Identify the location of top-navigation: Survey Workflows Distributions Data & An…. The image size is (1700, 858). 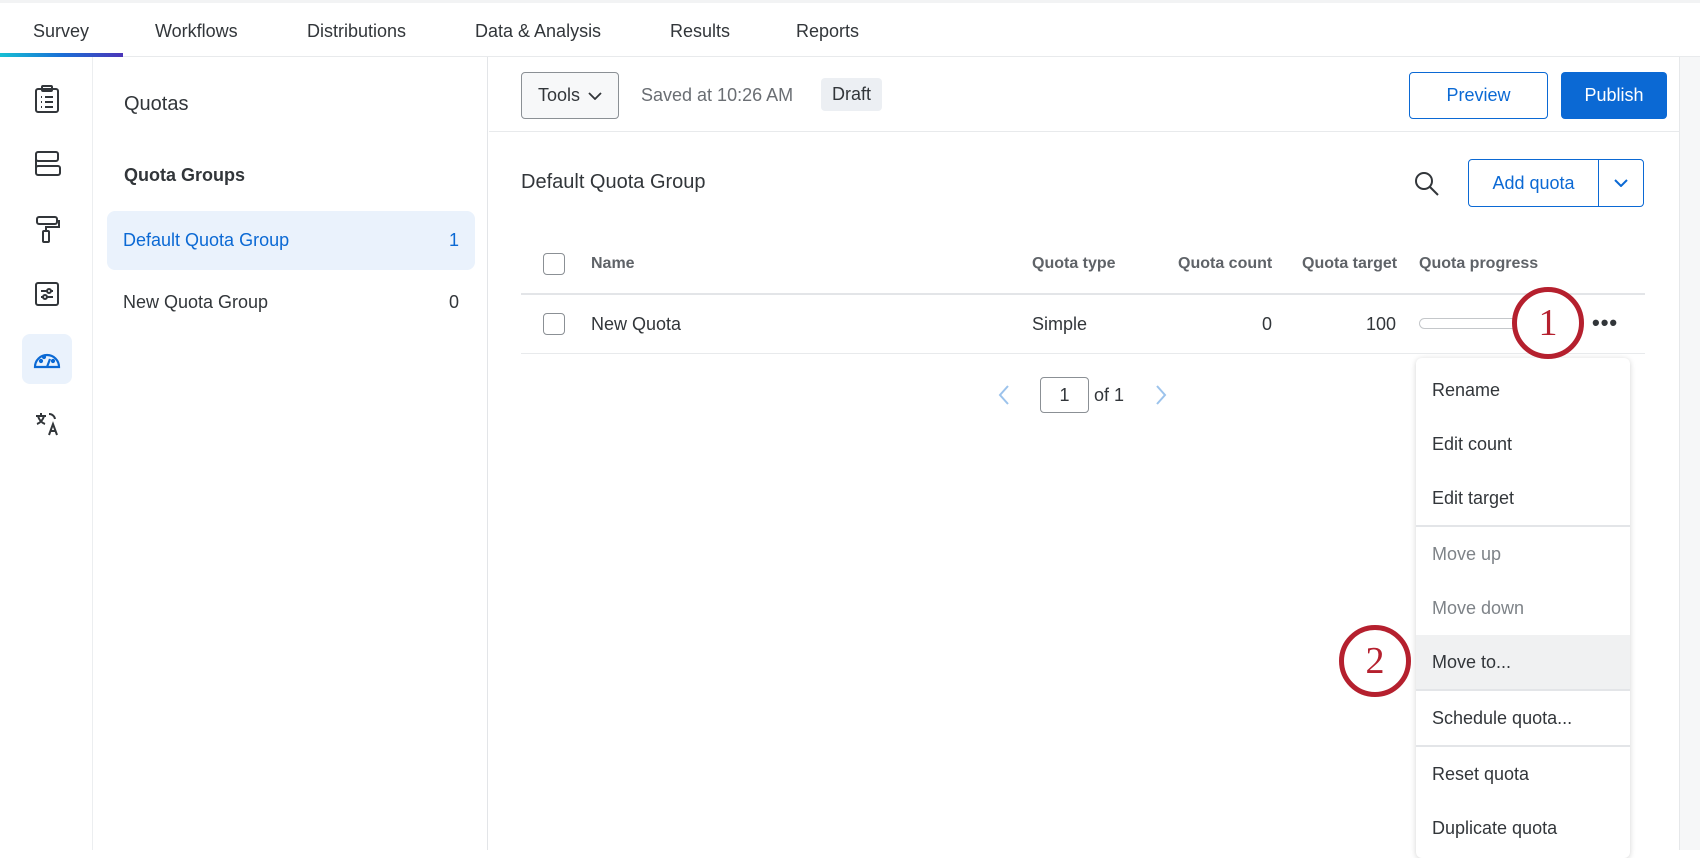
(850, 28).